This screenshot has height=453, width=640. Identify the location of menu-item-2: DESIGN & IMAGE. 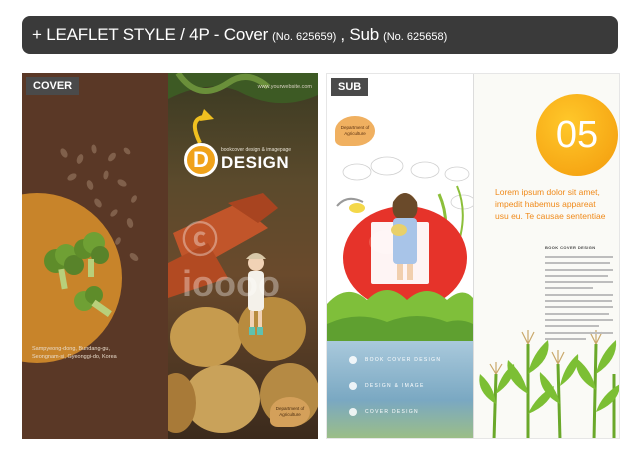
(387, 386).